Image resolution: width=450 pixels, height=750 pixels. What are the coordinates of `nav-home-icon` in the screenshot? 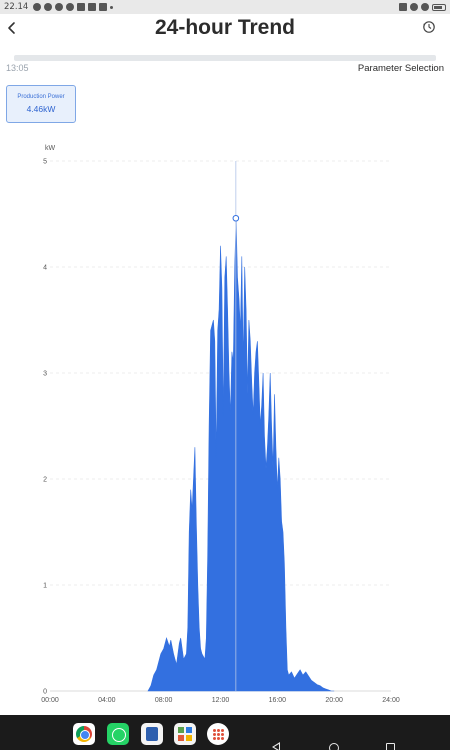 It's located at (334, 746).